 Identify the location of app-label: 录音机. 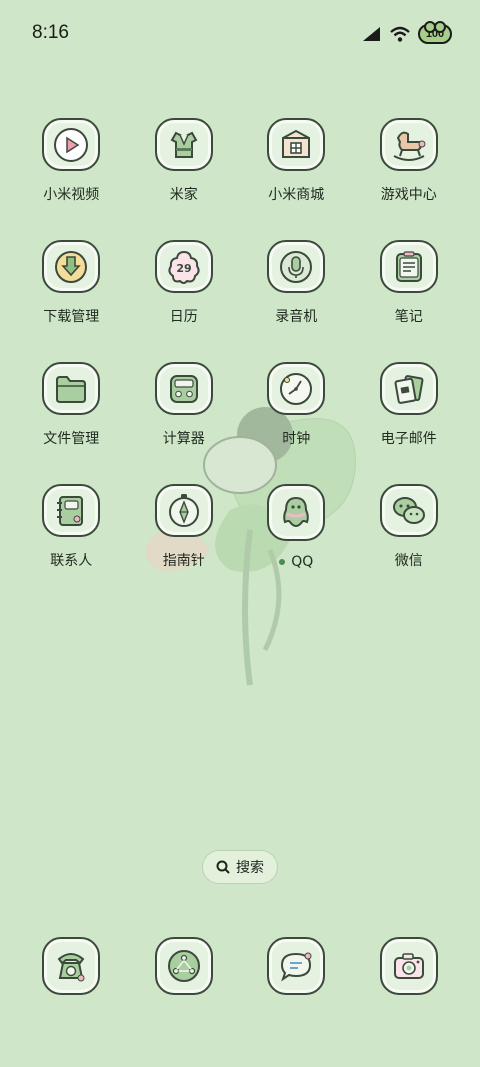
(296, 317).